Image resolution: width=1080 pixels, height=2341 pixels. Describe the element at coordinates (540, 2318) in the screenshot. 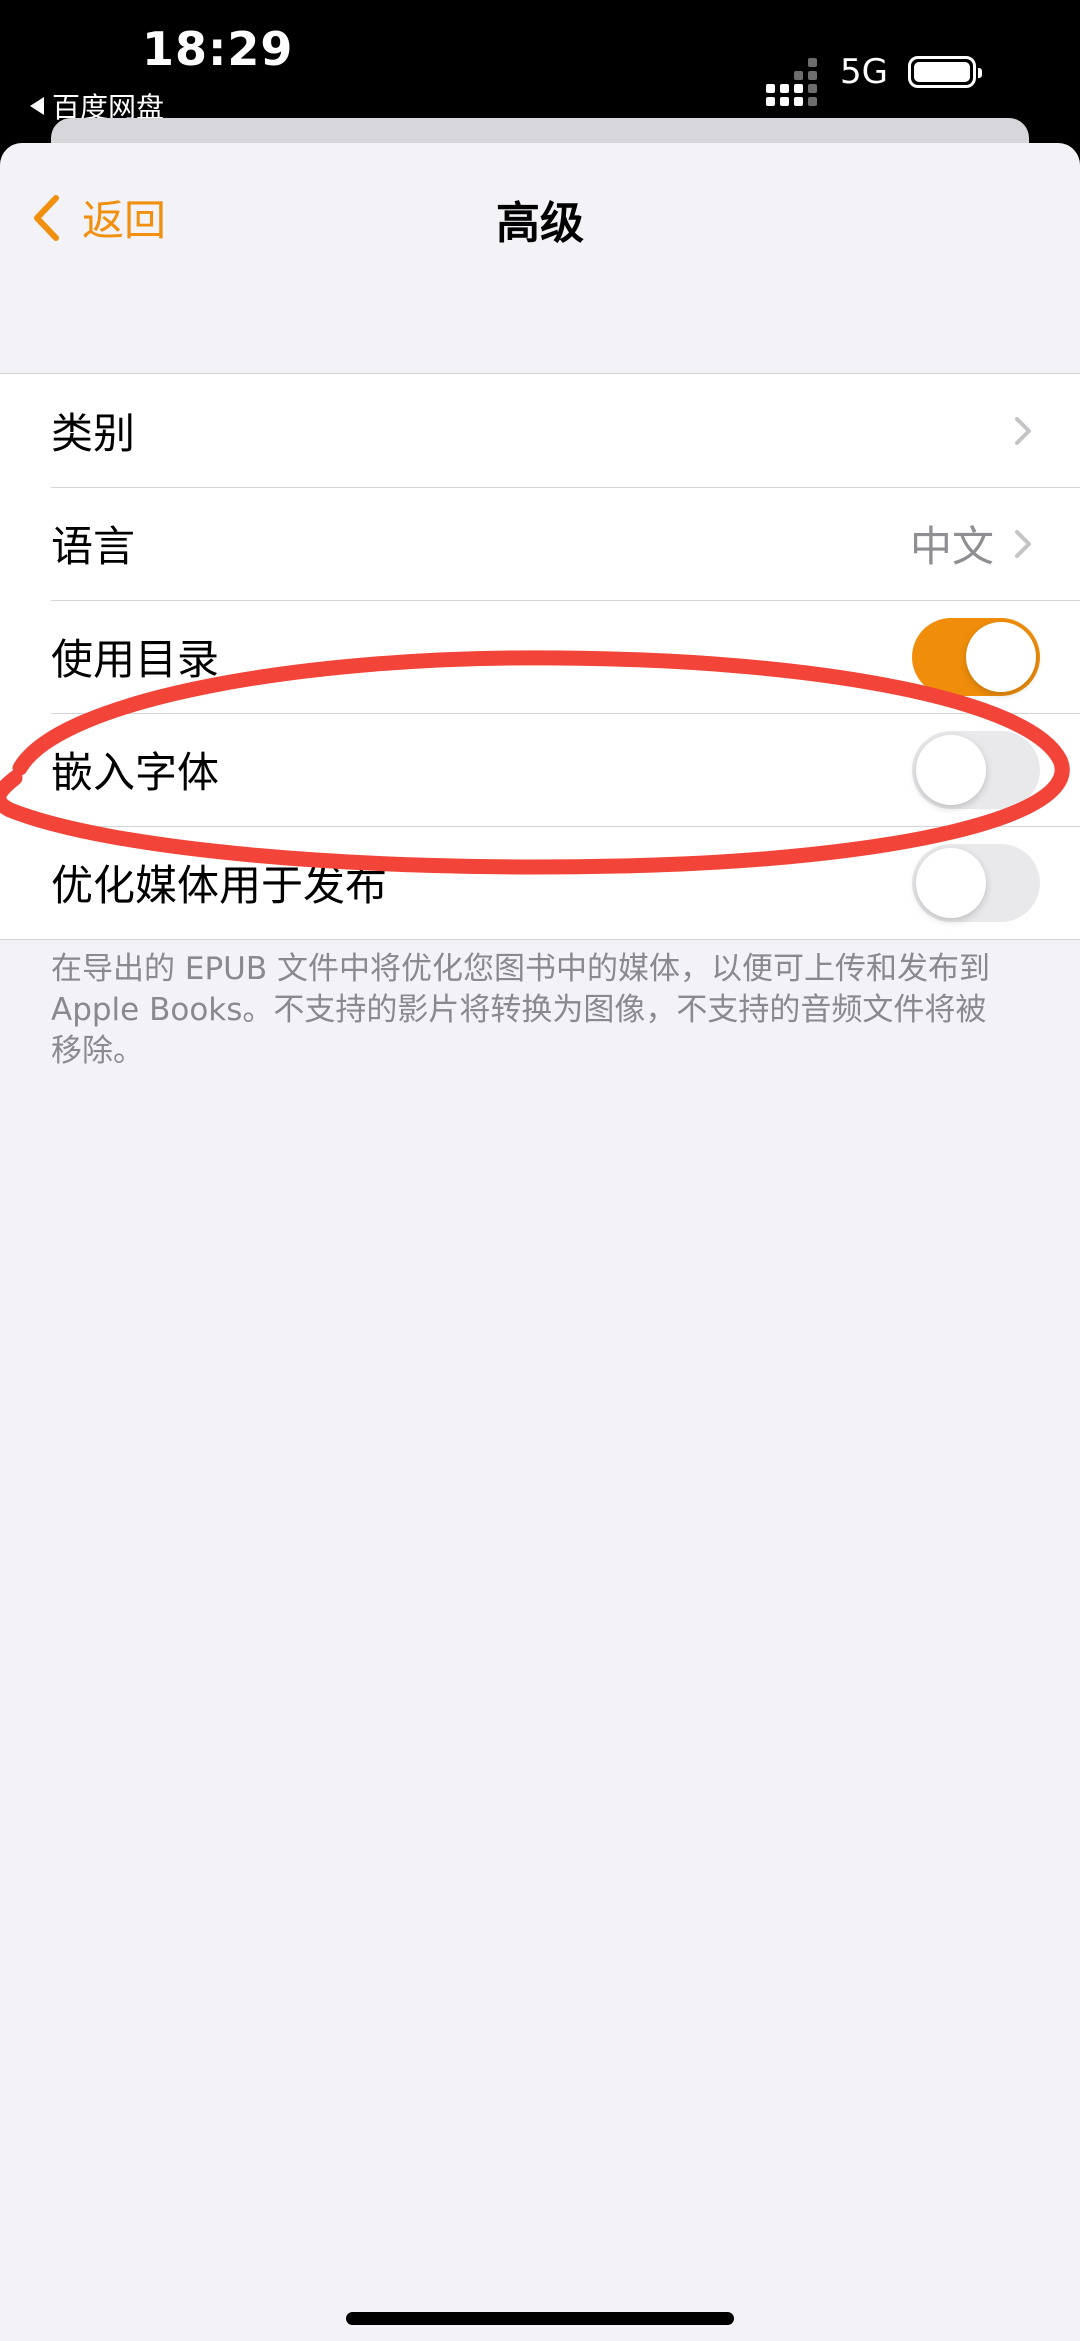

I see `home-indicator` at that location.